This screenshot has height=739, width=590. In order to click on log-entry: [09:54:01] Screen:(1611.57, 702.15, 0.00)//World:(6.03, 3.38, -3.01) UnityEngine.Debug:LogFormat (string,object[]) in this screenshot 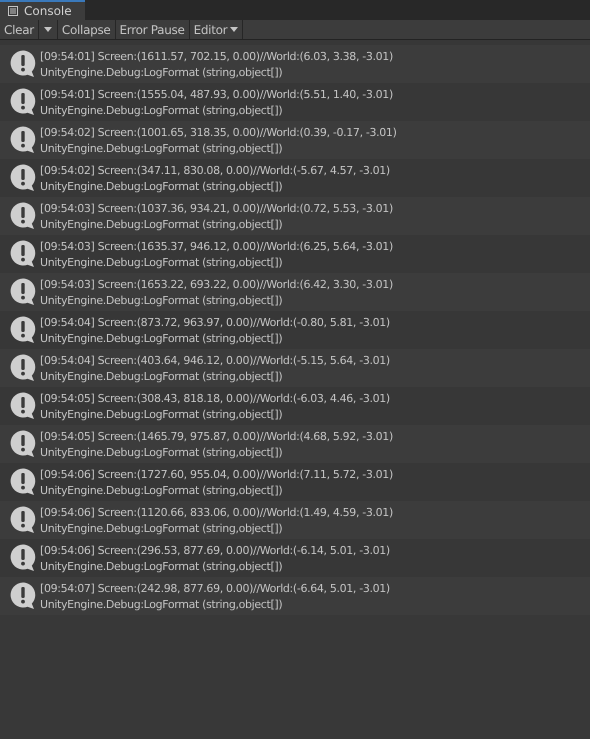, I will do `click(295, 64)`.